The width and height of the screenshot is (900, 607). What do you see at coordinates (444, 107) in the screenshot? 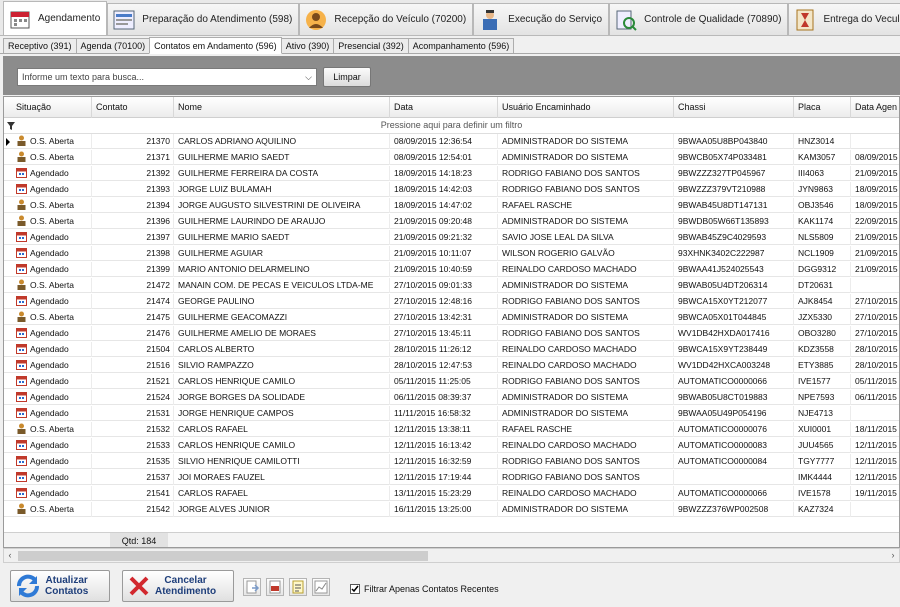
I see `column-header: Data` at bounding box center [444, 107].